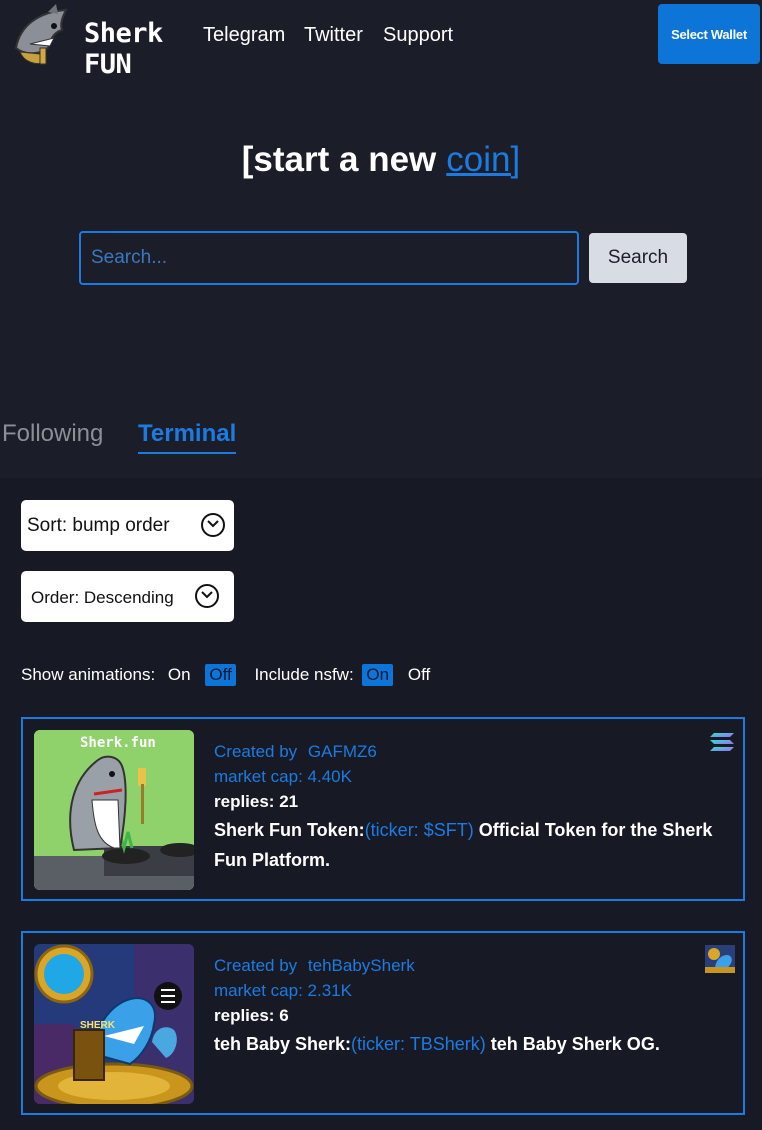 The height and width of the screenshot is (1130, 762). What do you see at coordinates (419, 830) in the screenshot?
I see `coin-ticker: (ticker: $SFT)` at bounding box center [419, 830].